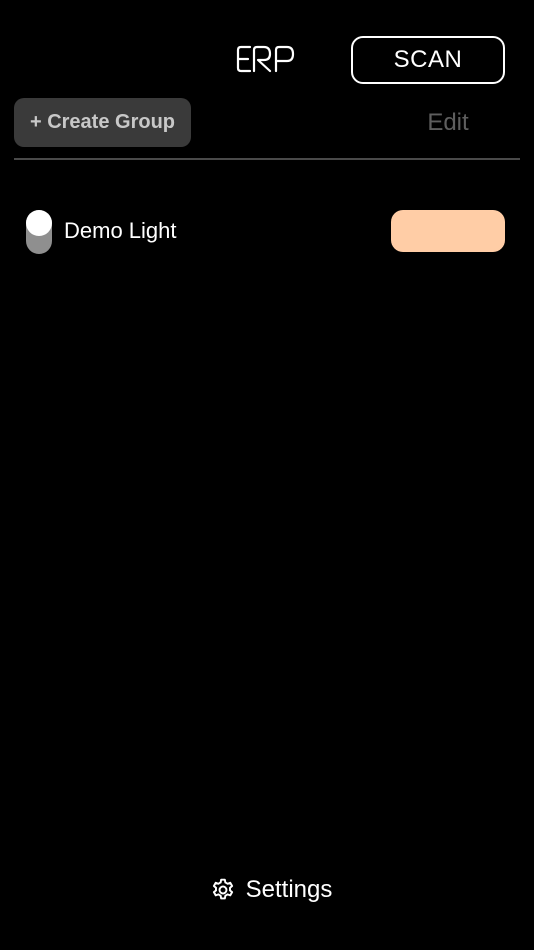  I want to click on light-color-swatch, so click(448, 231).